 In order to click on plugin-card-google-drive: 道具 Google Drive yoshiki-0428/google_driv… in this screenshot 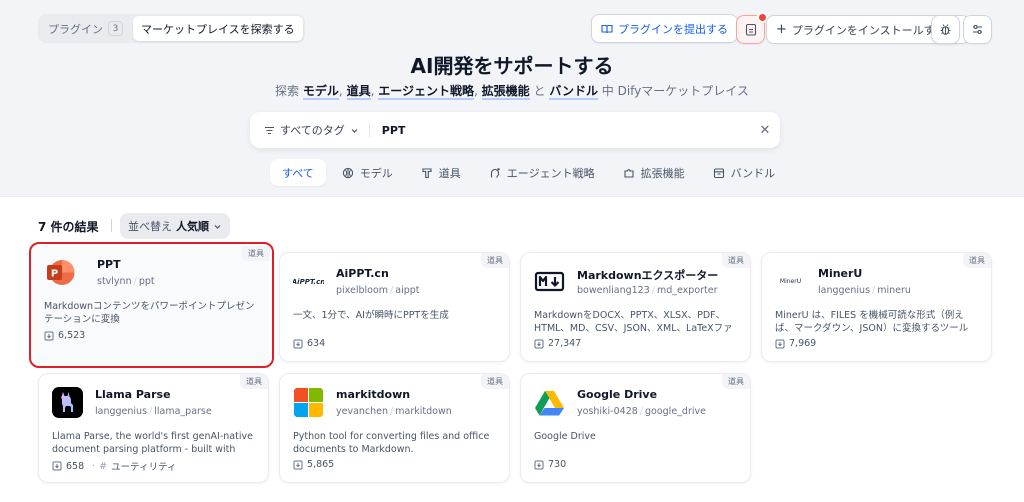, I will do `click(635, 428)`.